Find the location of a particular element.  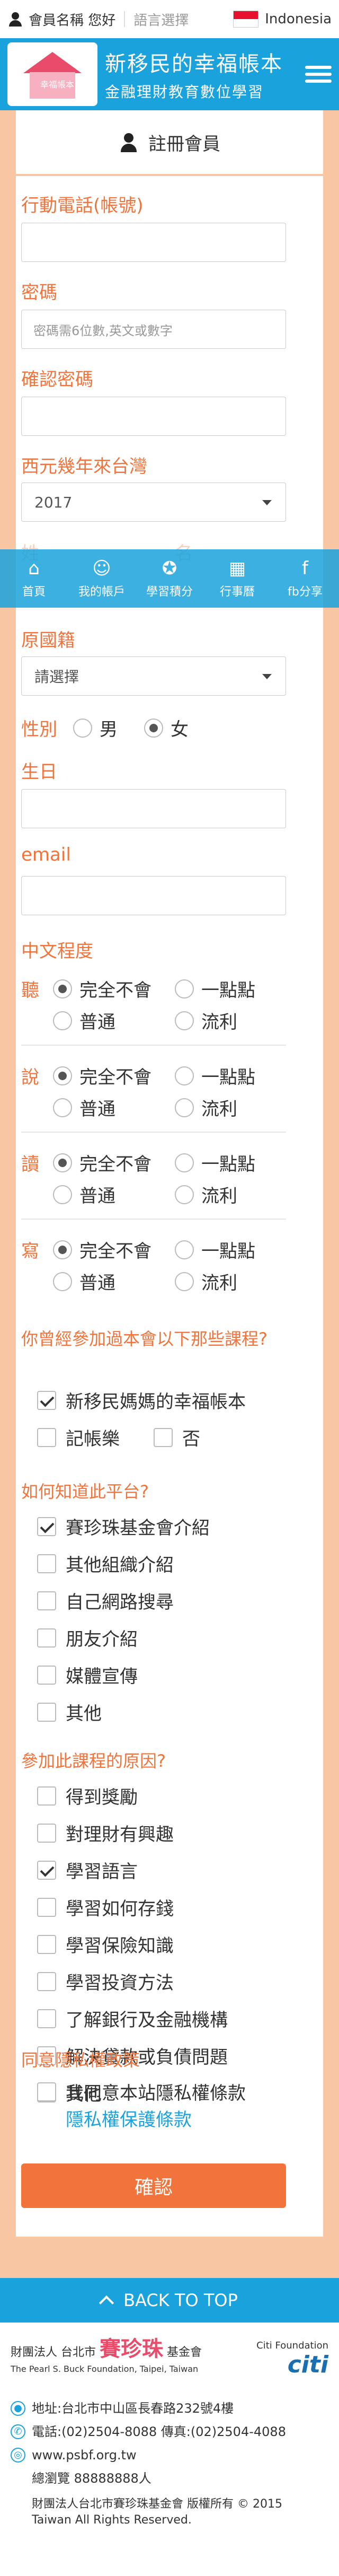

confirm-button: 確認 is located at coordinates (153, 2185).